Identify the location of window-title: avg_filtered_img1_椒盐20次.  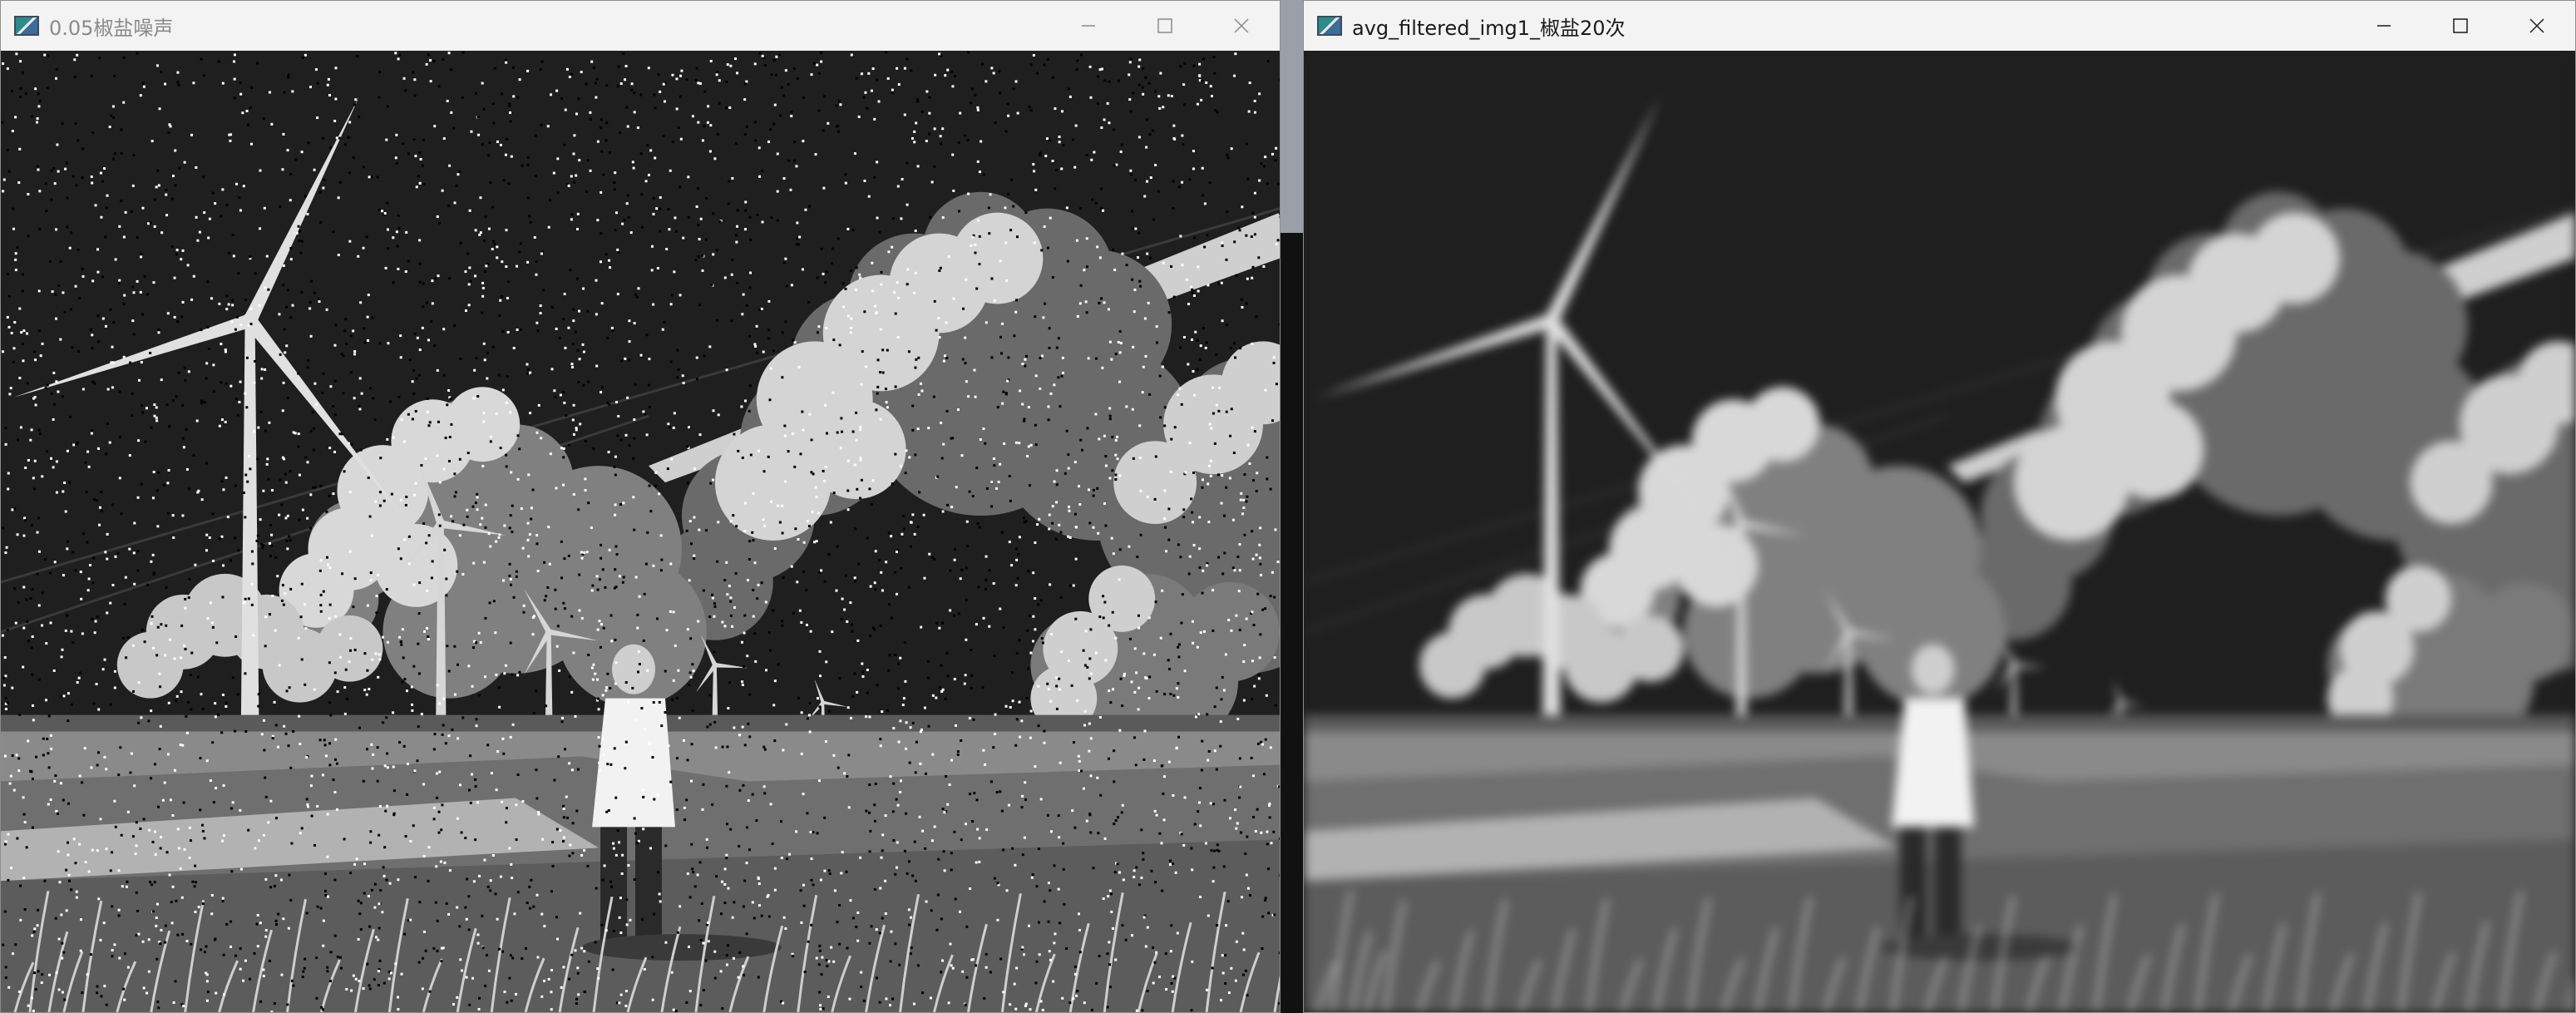
(1489, 28).